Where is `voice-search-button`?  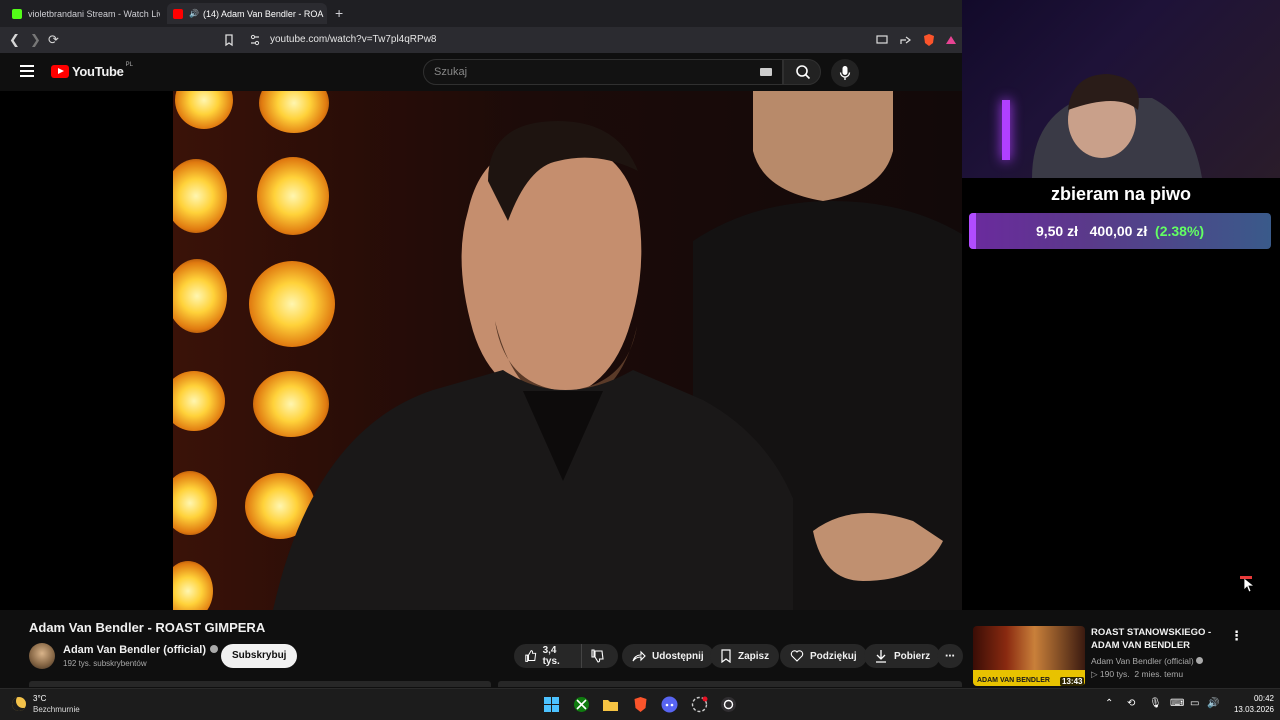 voice-search-button is located at coordinates (845, 73).